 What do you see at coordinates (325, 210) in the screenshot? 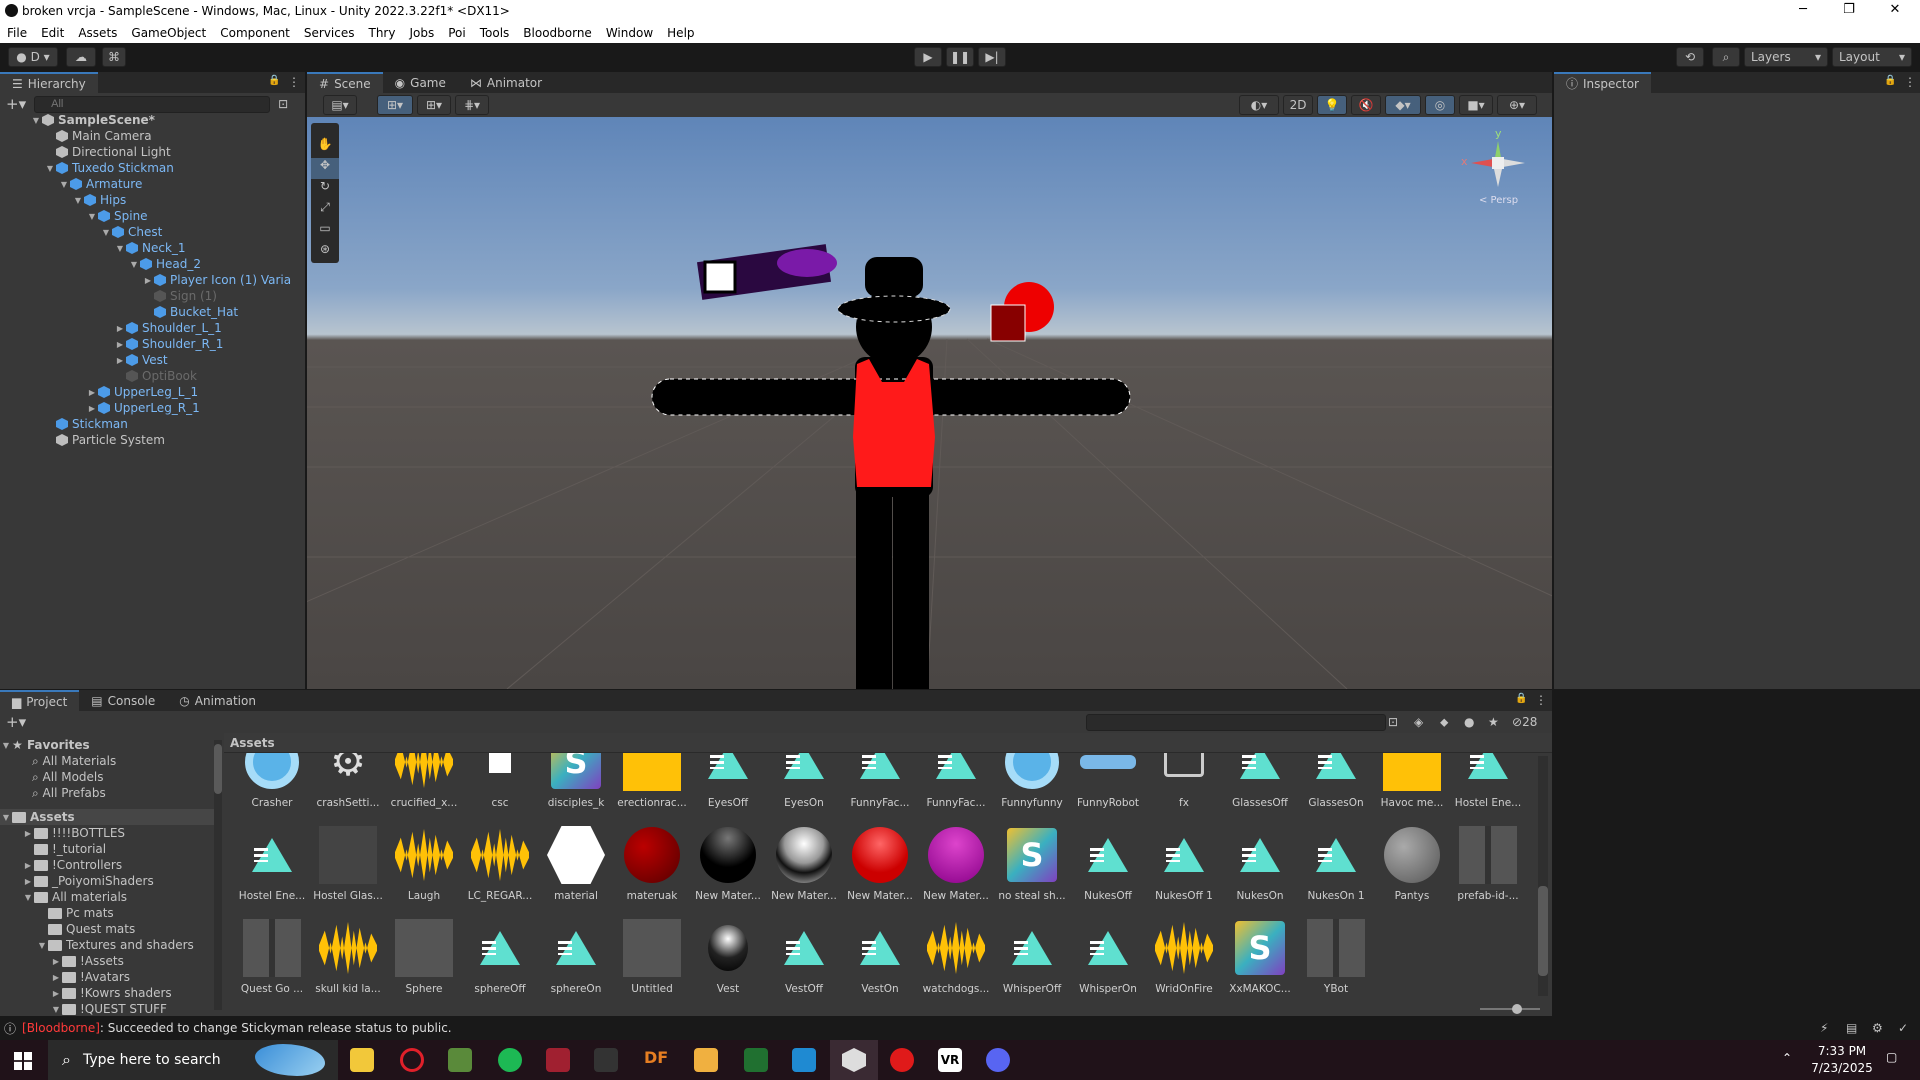
I see `scale-tool-icon: ⤢` at bounding box center [325, 210].